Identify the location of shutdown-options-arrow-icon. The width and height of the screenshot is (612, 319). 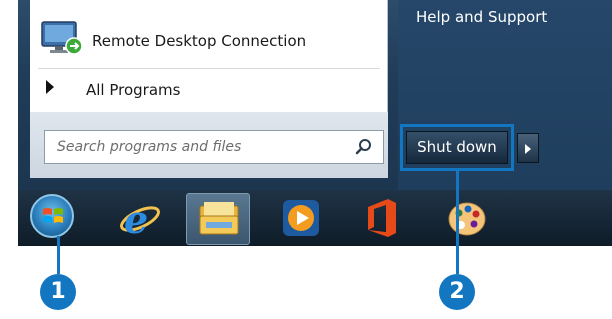
(528, 148).